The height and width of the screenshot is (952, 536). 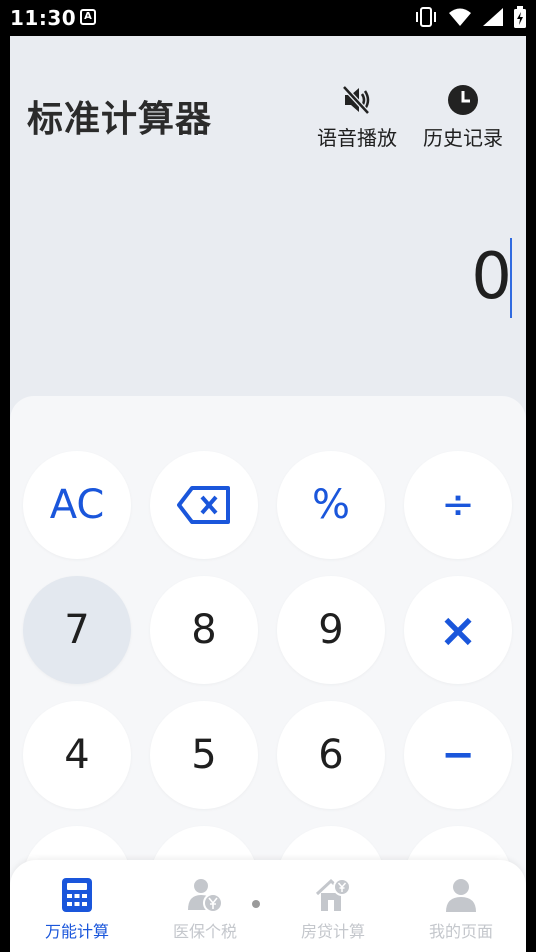 I want to click on status-icons, so click(x=470, y=17).